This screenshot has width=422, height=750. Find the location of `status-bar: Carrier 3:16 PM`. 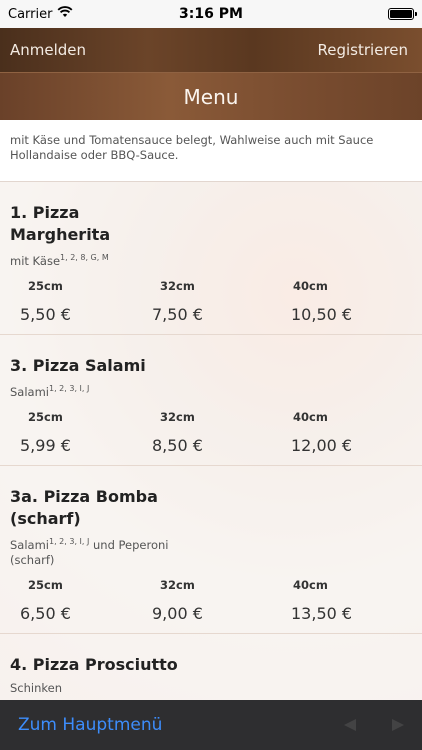

status-bar: Carrier 3:16 PM is located at coordinates (211, 14).